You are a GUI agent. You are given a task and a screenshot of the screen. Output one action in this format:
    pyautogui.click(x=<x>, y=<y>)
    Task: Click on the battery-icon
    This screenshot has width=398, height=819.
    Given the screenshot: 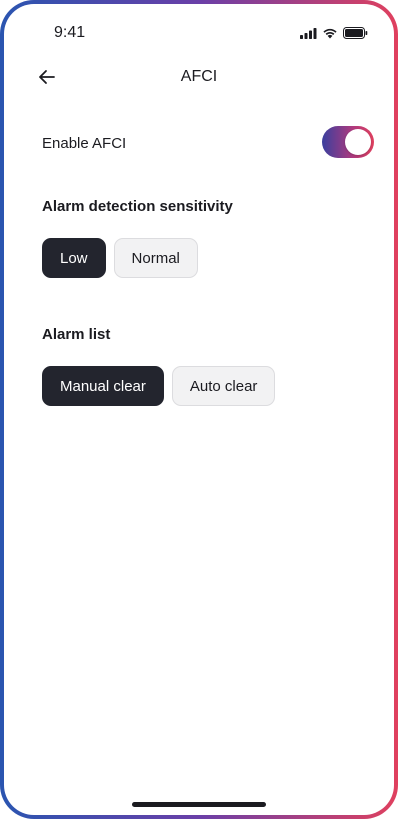 What is the action you would take?
    pyautogui.click(x=355, y=33)
    